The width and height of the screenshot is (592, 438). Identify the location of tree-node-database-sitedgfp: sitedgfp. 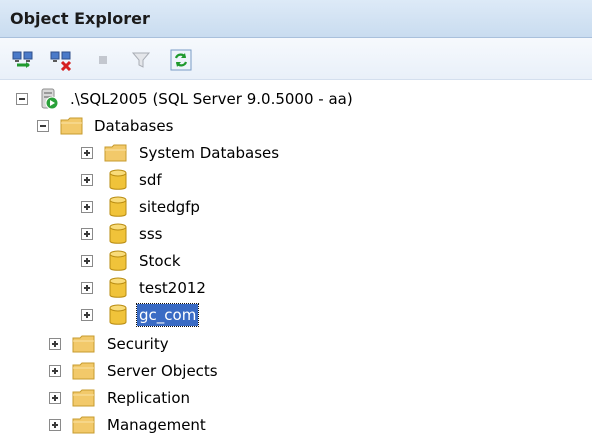
(296, 207).